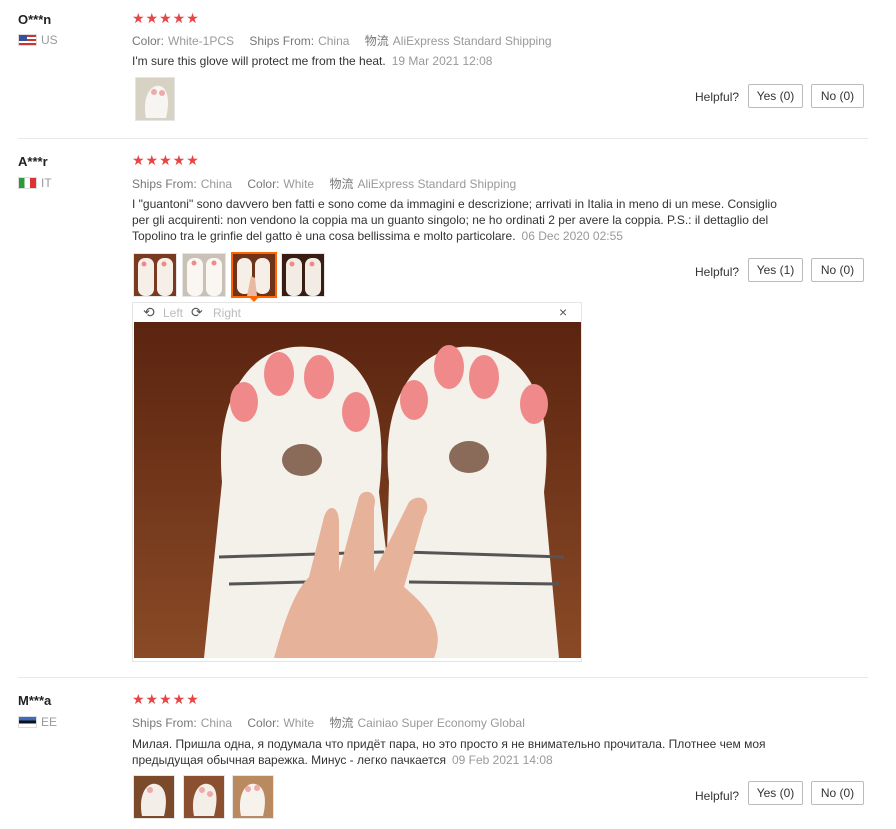 This screenshot has height=829, width=896. Describe the element at coordinates (572, 236) in the screenshot. I see `review-date: 06 Dec 2020 02:55` at that location.